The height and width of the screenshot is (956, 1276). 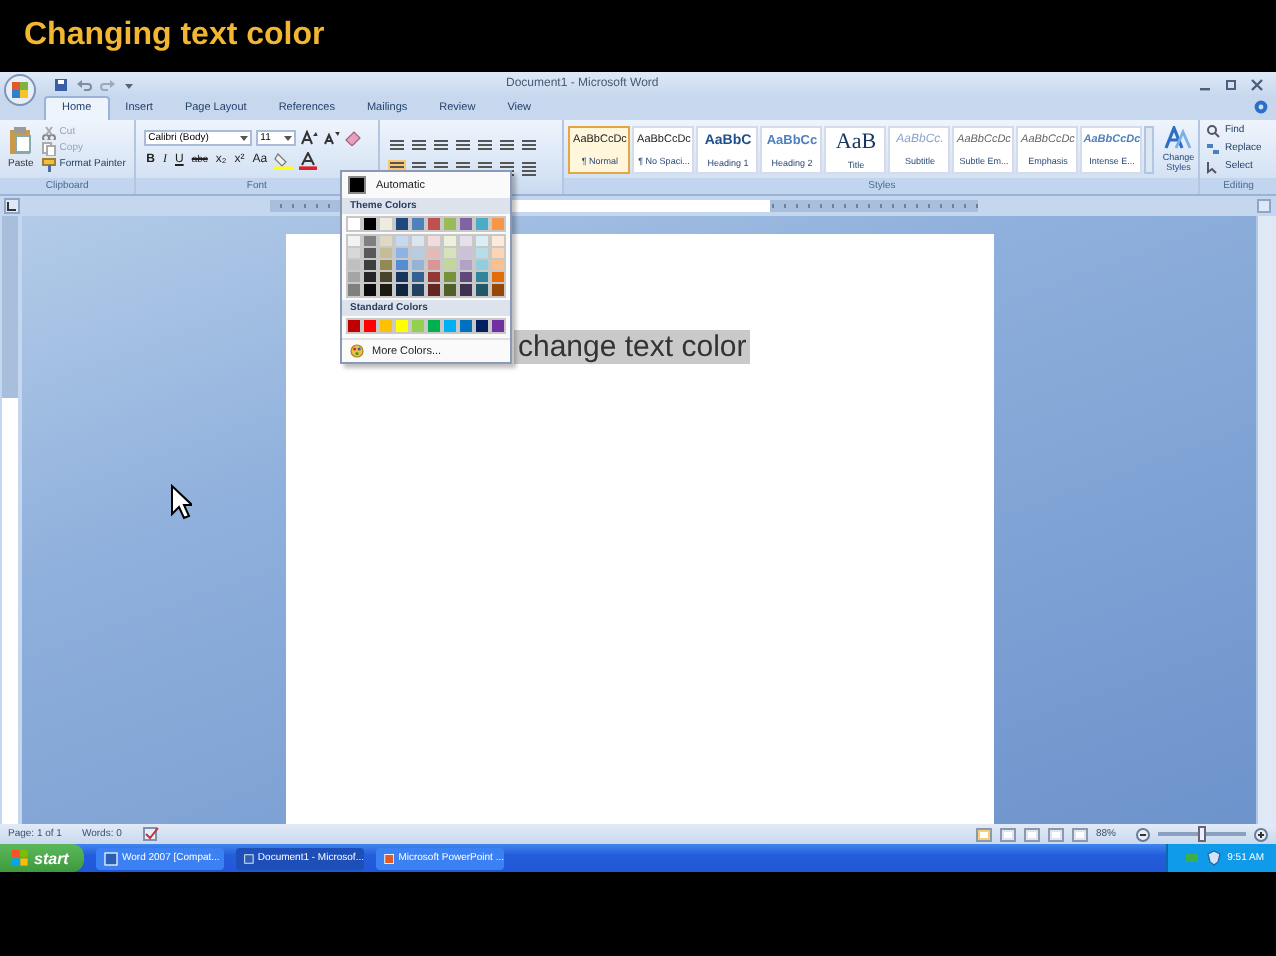 I want to click on zoom-slider, so click(x=1202, y=834).